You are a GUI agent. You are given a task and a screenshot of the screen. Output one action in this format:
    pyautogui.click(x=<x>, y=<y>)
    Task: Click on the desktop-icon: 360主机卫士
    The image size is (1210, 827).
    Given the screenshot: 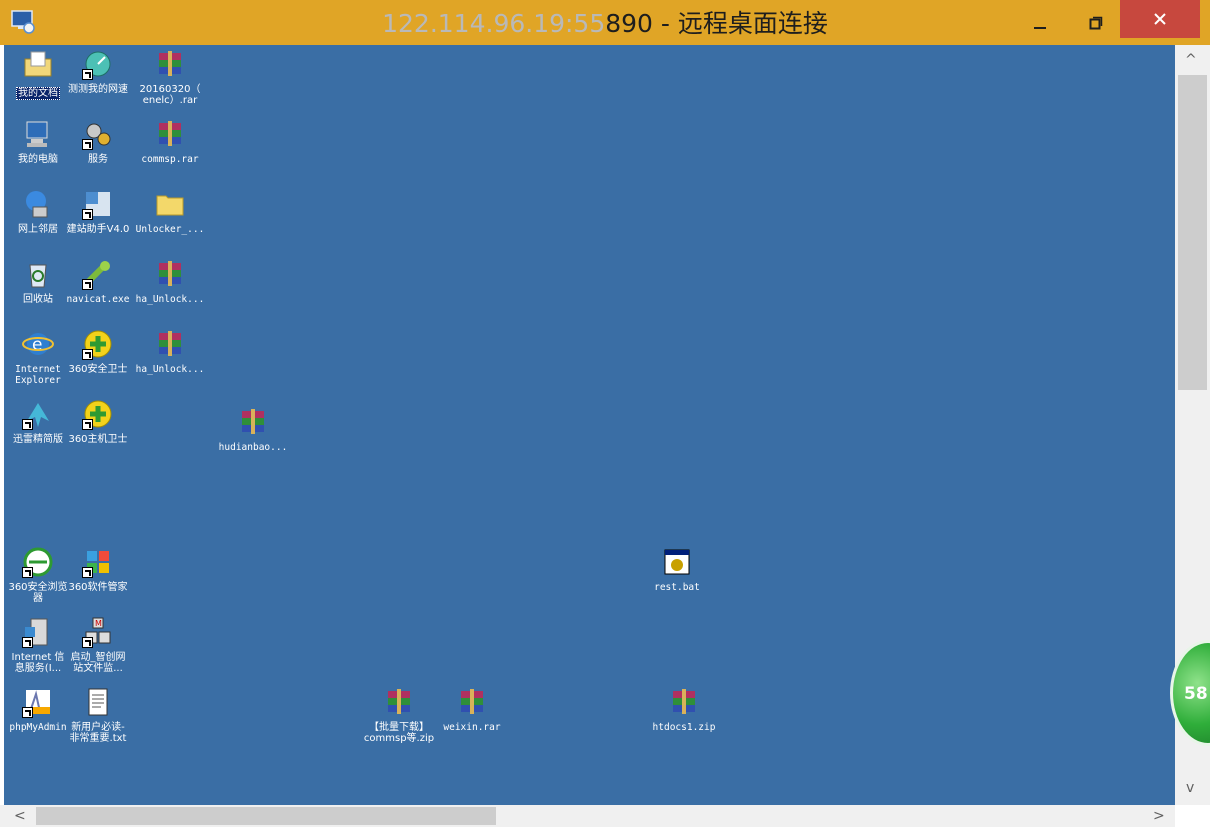 What is the action you would take?
    pyautogui.click(x=98, y=421)
    